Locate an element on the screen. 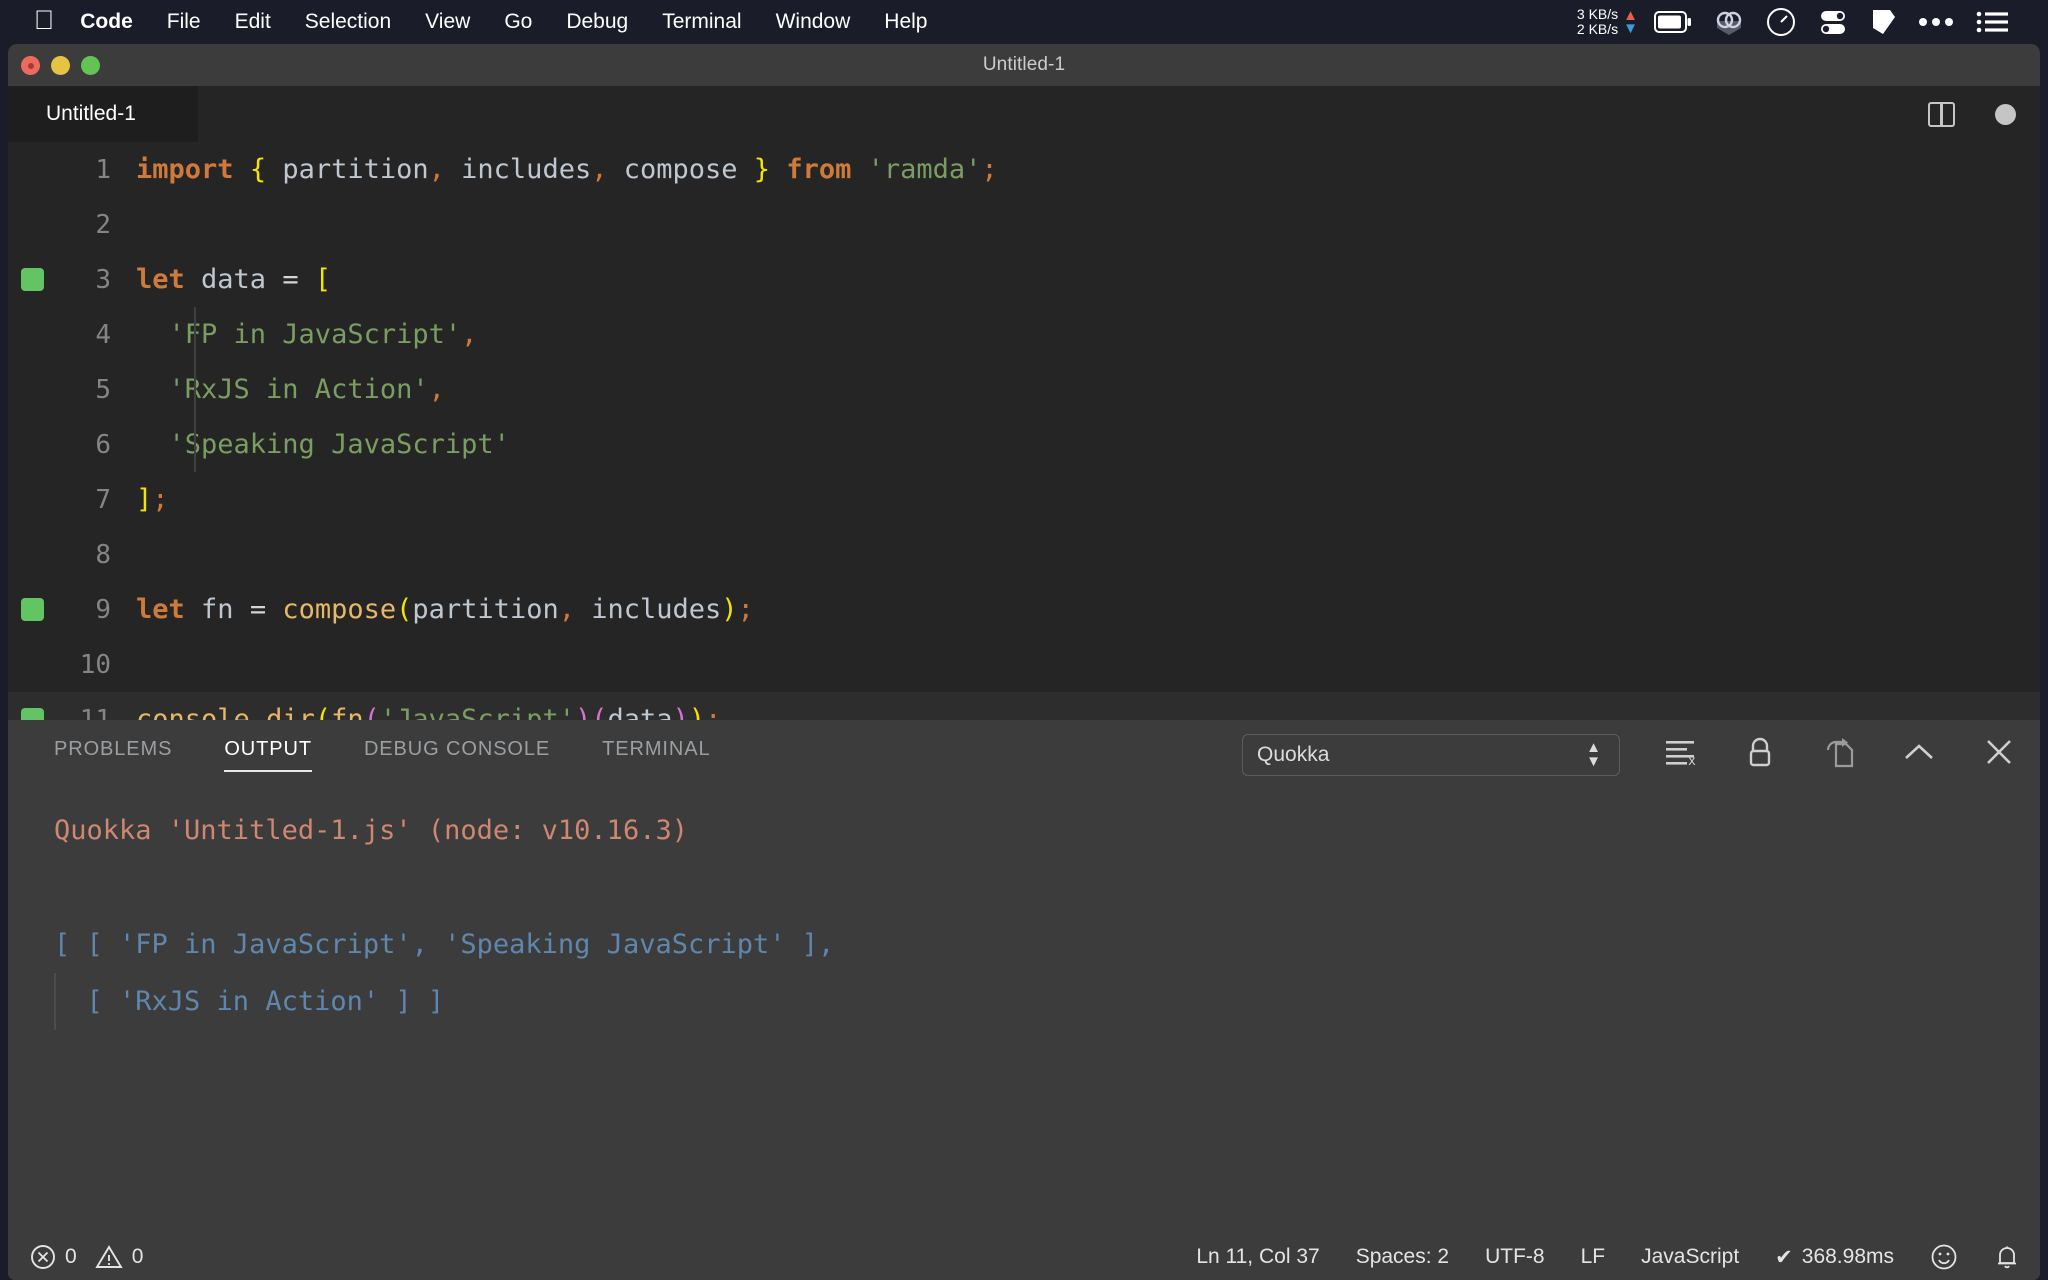  code-line: 7]; is located at coordinates (1024, 499).